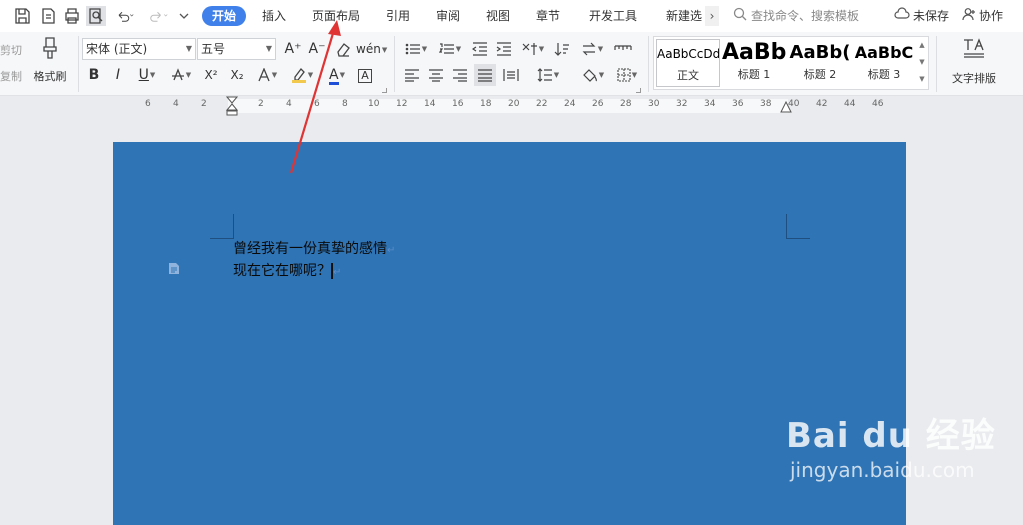 Image resolution: width=1023 pixels, height=525 pixels. Describe the element at coordinates (368, 49) in the screenshot. I see `phonetic-guide-text: wén` at that location.